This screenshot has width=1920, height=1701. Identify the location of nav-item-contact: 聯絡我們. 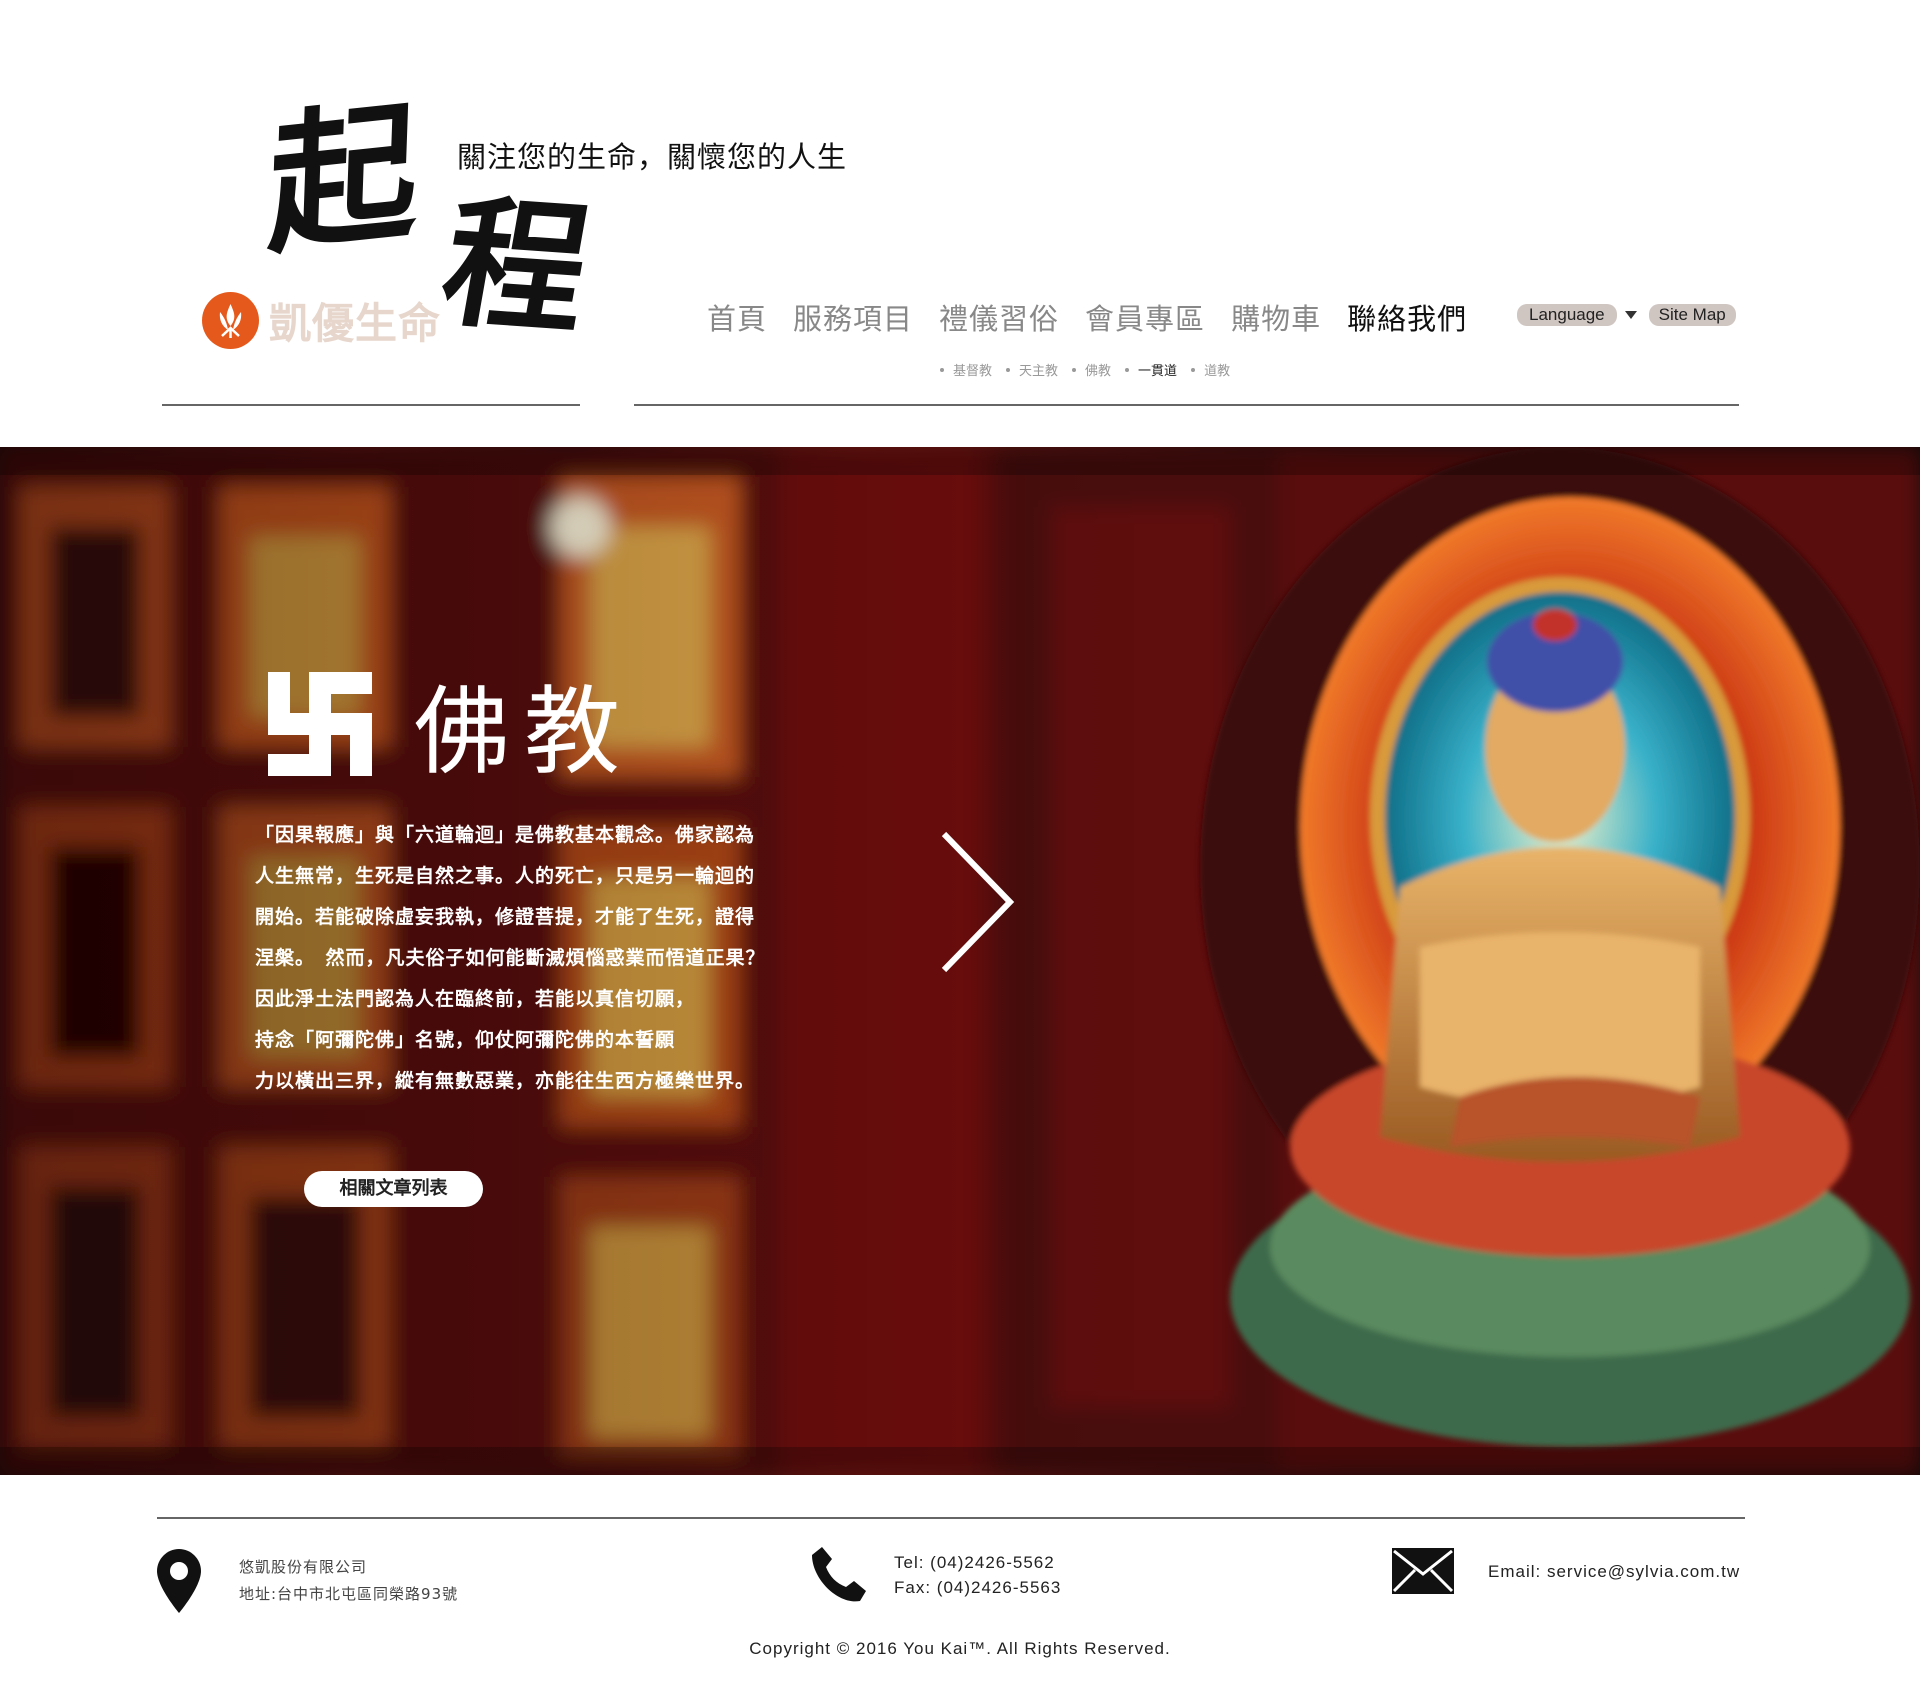
(1407, 317).